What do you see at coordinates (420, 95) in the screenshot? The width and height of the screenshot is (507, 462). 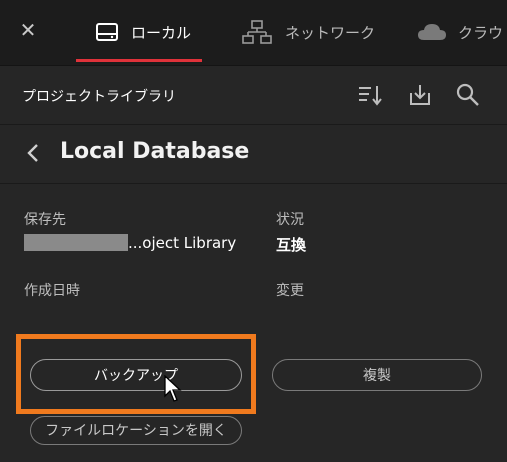 I see `import-icon` at bounding box center [420, 95].